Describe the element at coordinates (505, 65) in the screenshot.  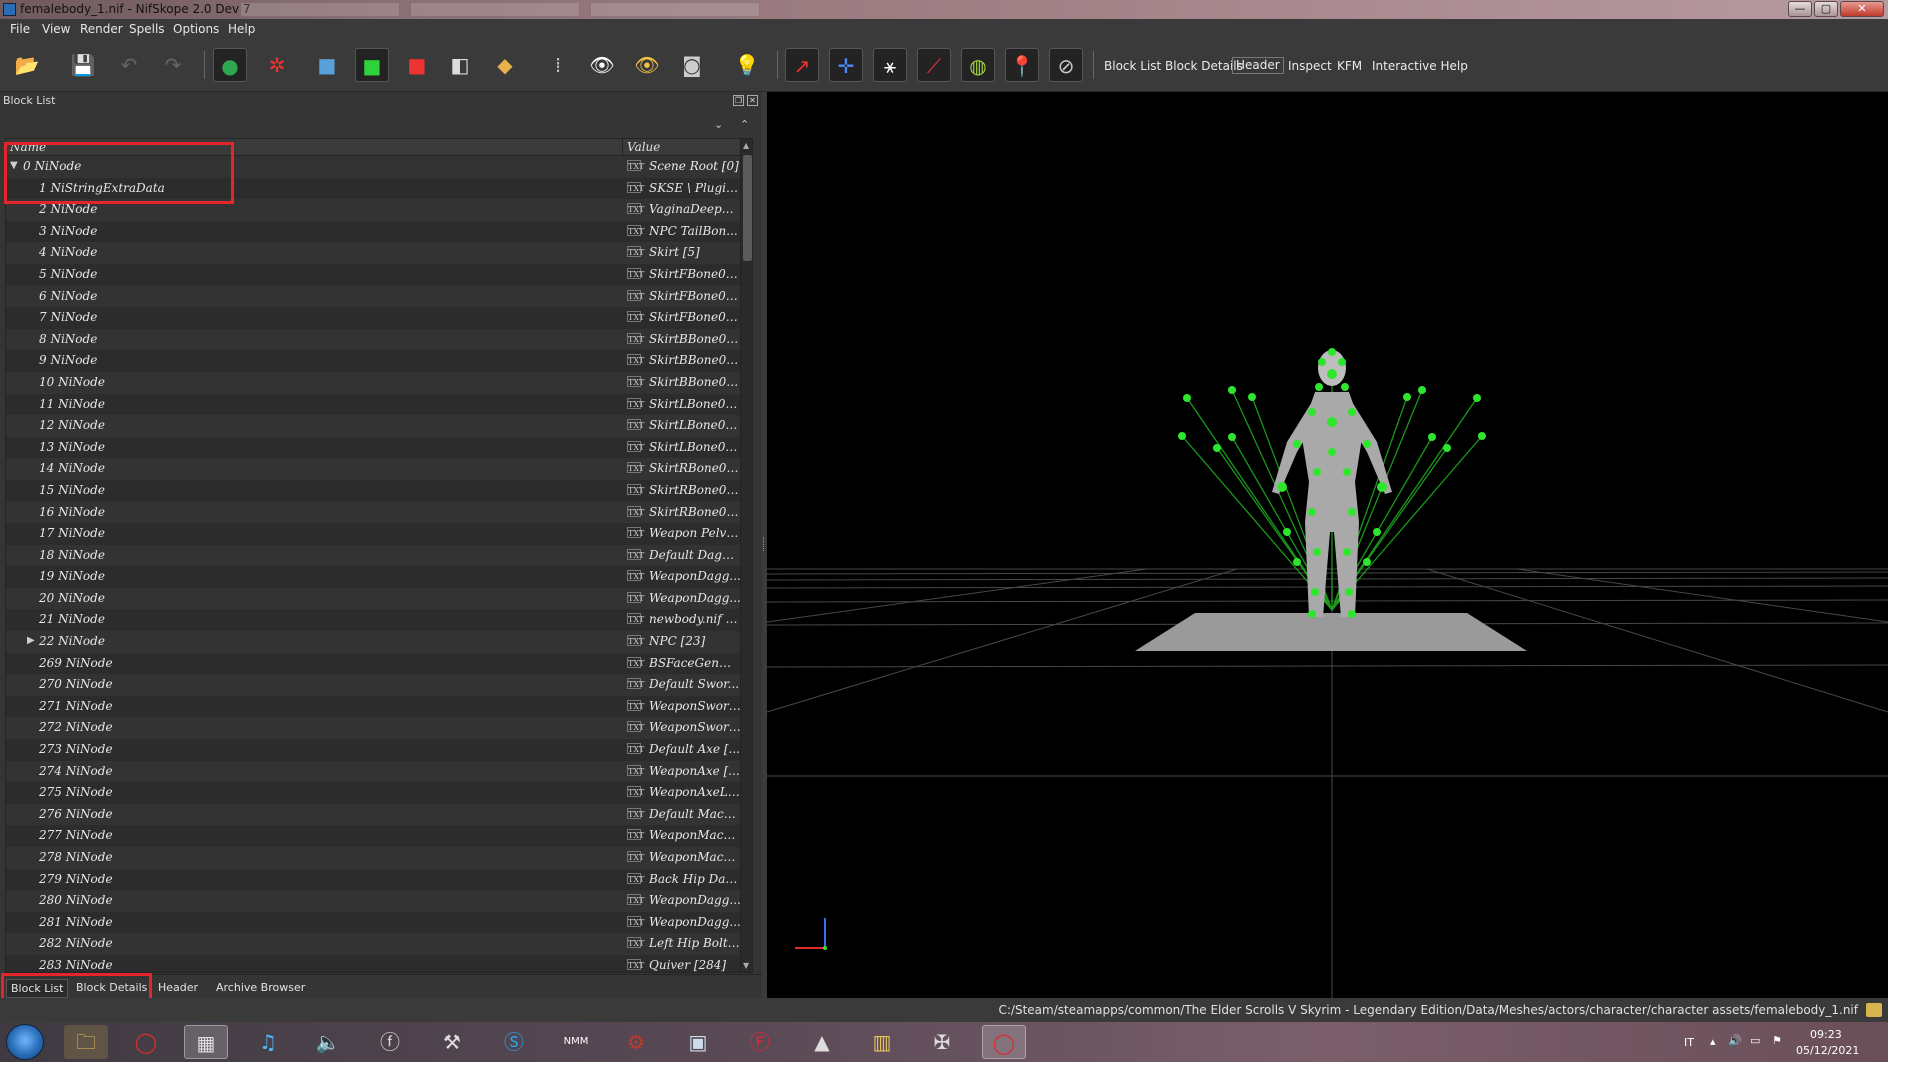
I see `view-user-icon: ◆` at that location.